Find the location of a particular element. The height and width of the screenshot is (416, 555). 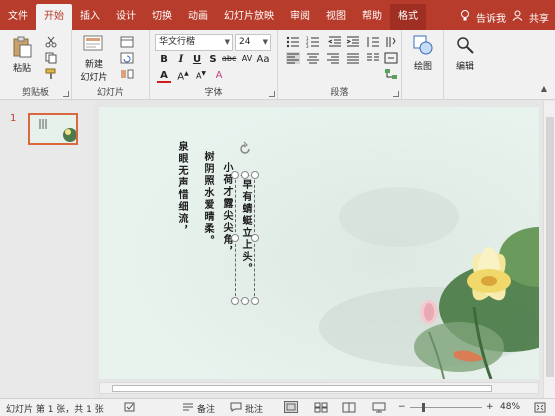

shapes-icon is located at coordinates (423, 45).